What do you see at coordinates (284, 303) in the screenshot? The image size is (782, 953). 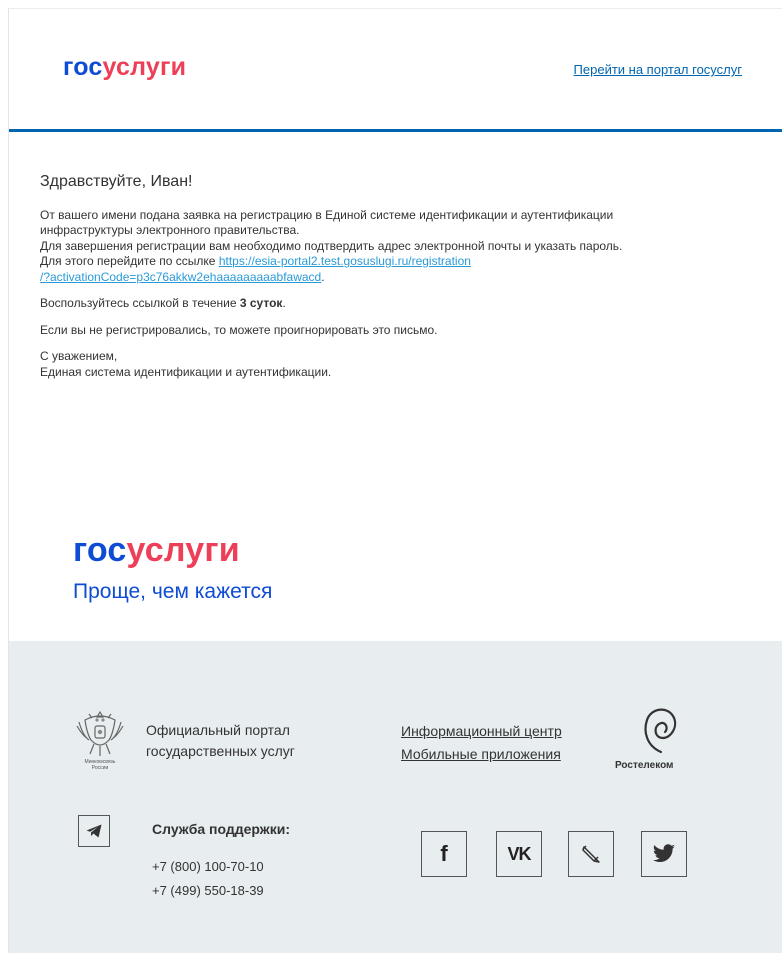 I see `validity-suffix: .` at bounding box center [284, 303].